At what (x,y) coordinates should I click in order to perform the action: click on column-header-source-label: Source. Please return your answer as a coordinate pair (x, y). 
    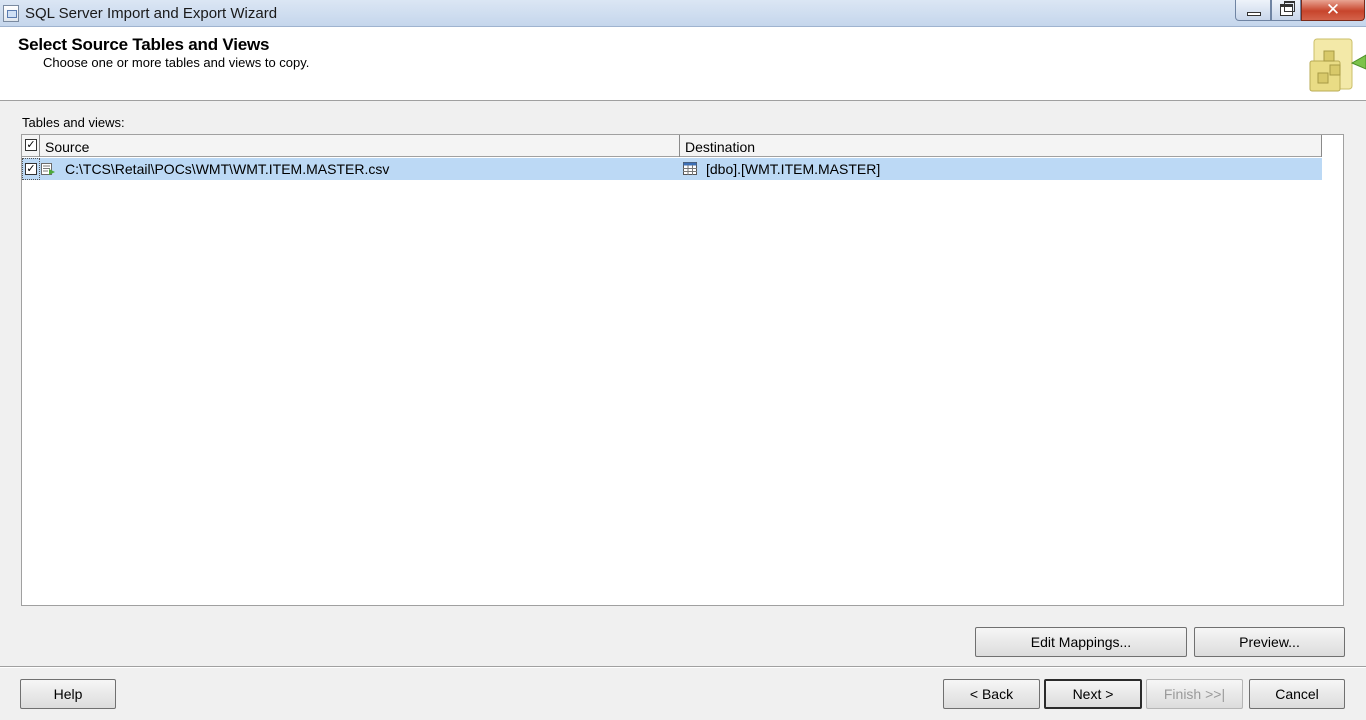
    Looking at the image, I should click on (67, 147).